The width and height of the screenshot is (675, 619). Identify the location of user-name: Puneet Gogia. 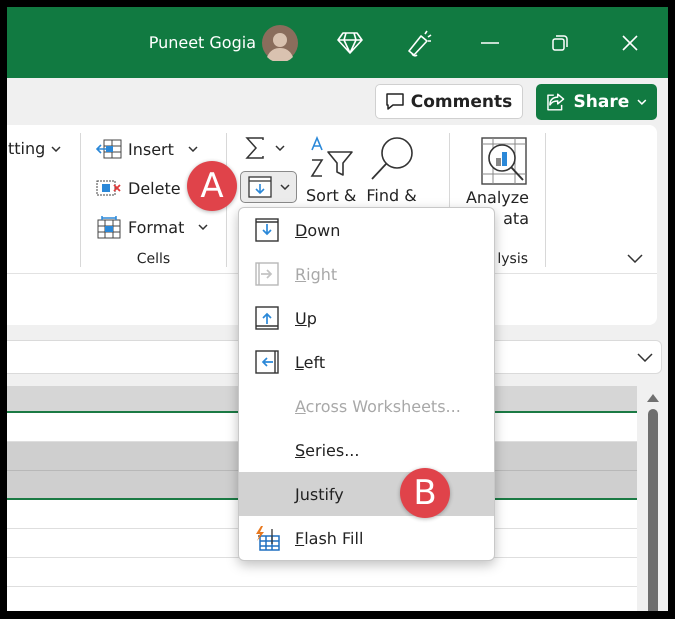
(202, 42).